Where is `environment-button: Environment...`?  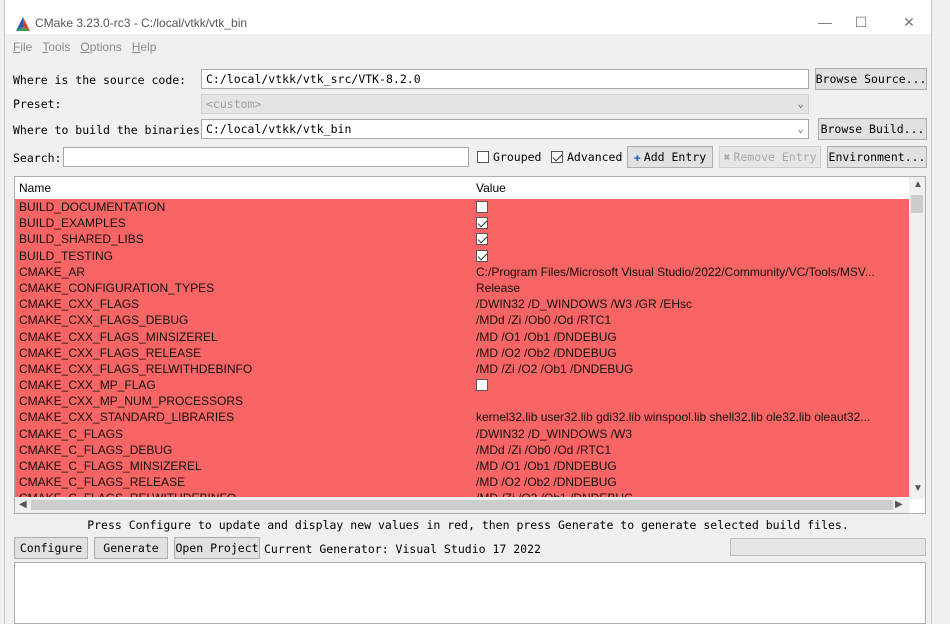 environment-button: Environment... is located at coordinates (877, 157).